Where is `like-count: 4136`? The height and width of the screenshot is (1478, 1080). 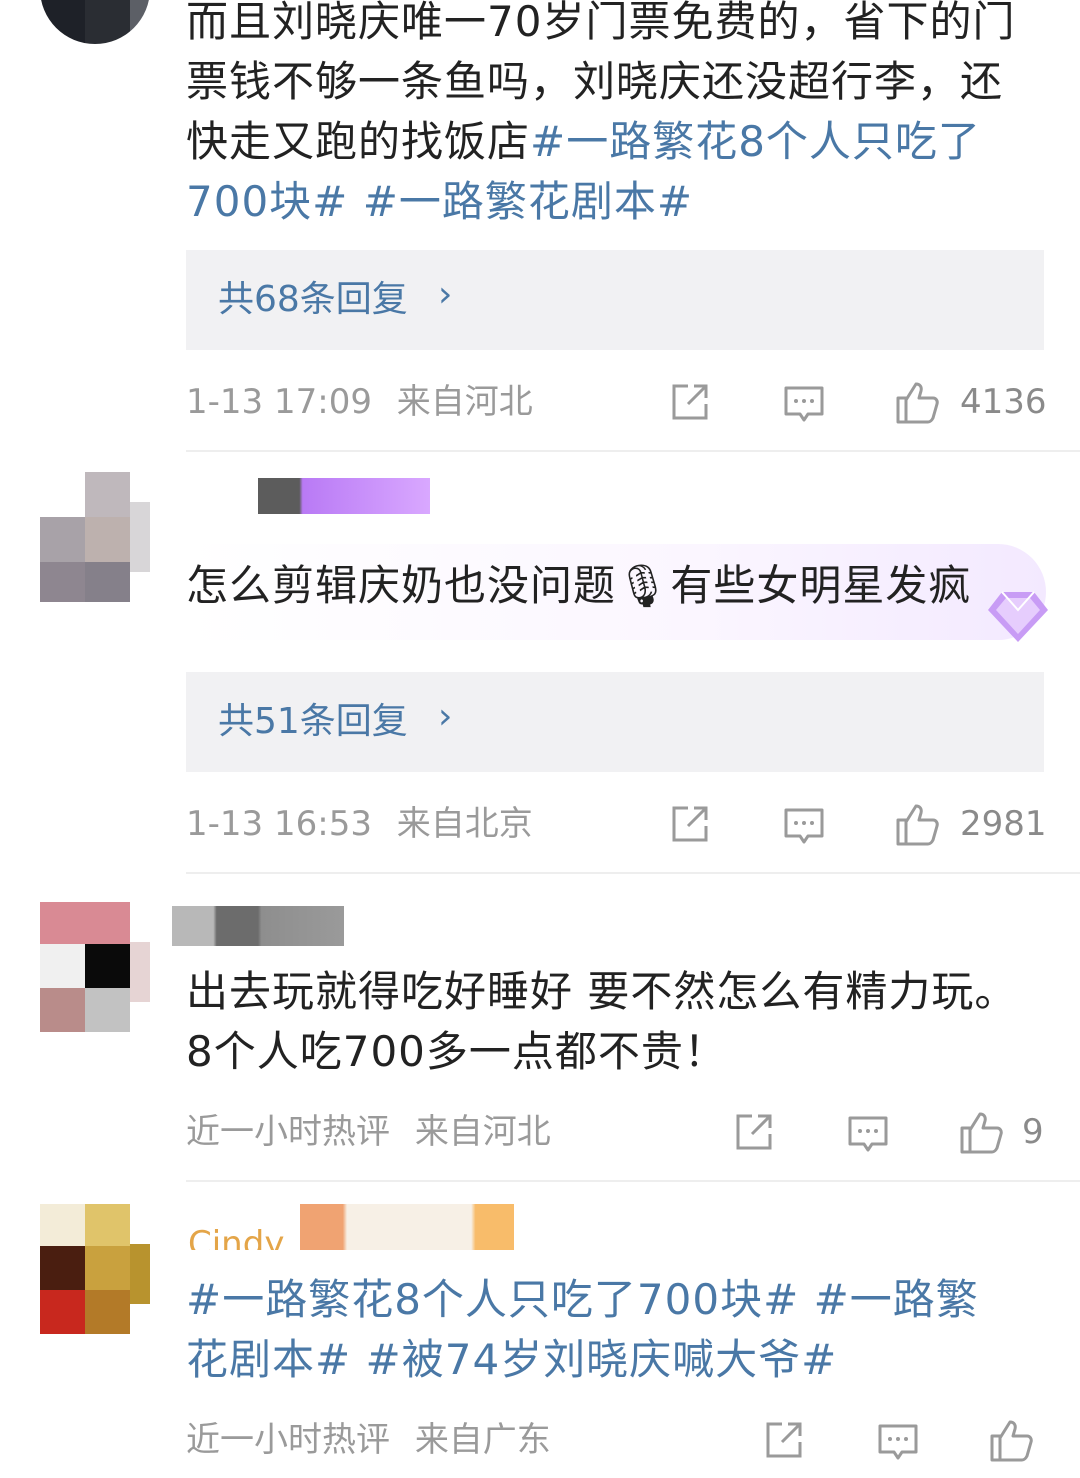 like-count: 4136 is located at coordinates (1003, 402).